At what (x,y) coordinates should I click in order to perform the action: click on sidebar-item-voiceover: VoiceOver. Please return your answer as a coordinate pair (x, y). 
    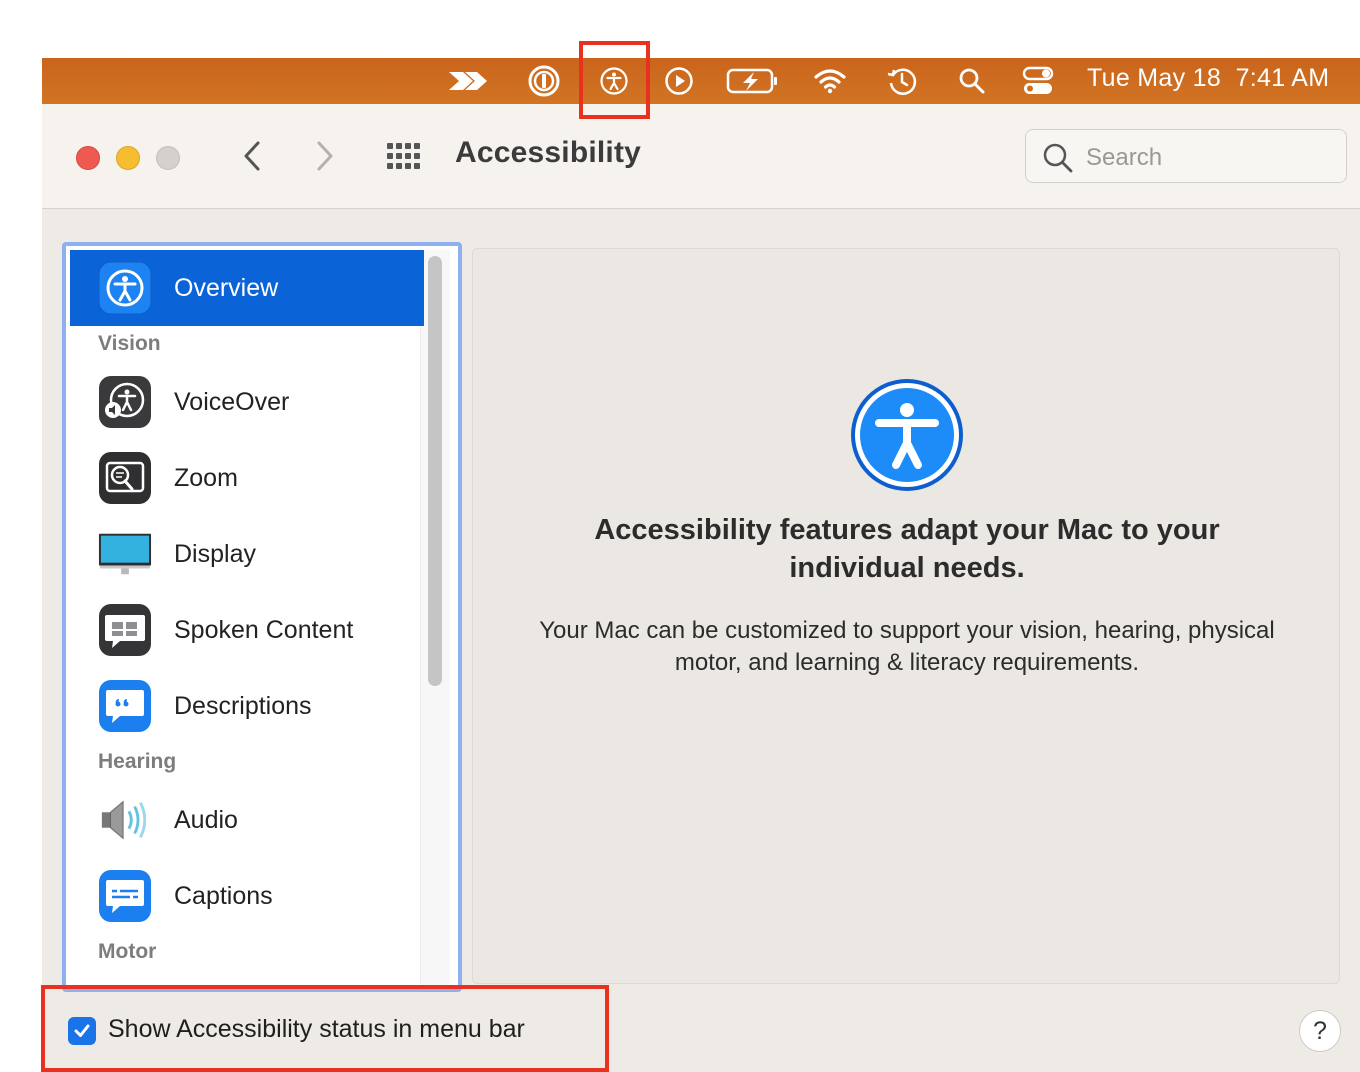
    Looking at the image, I should click on (247, 402).